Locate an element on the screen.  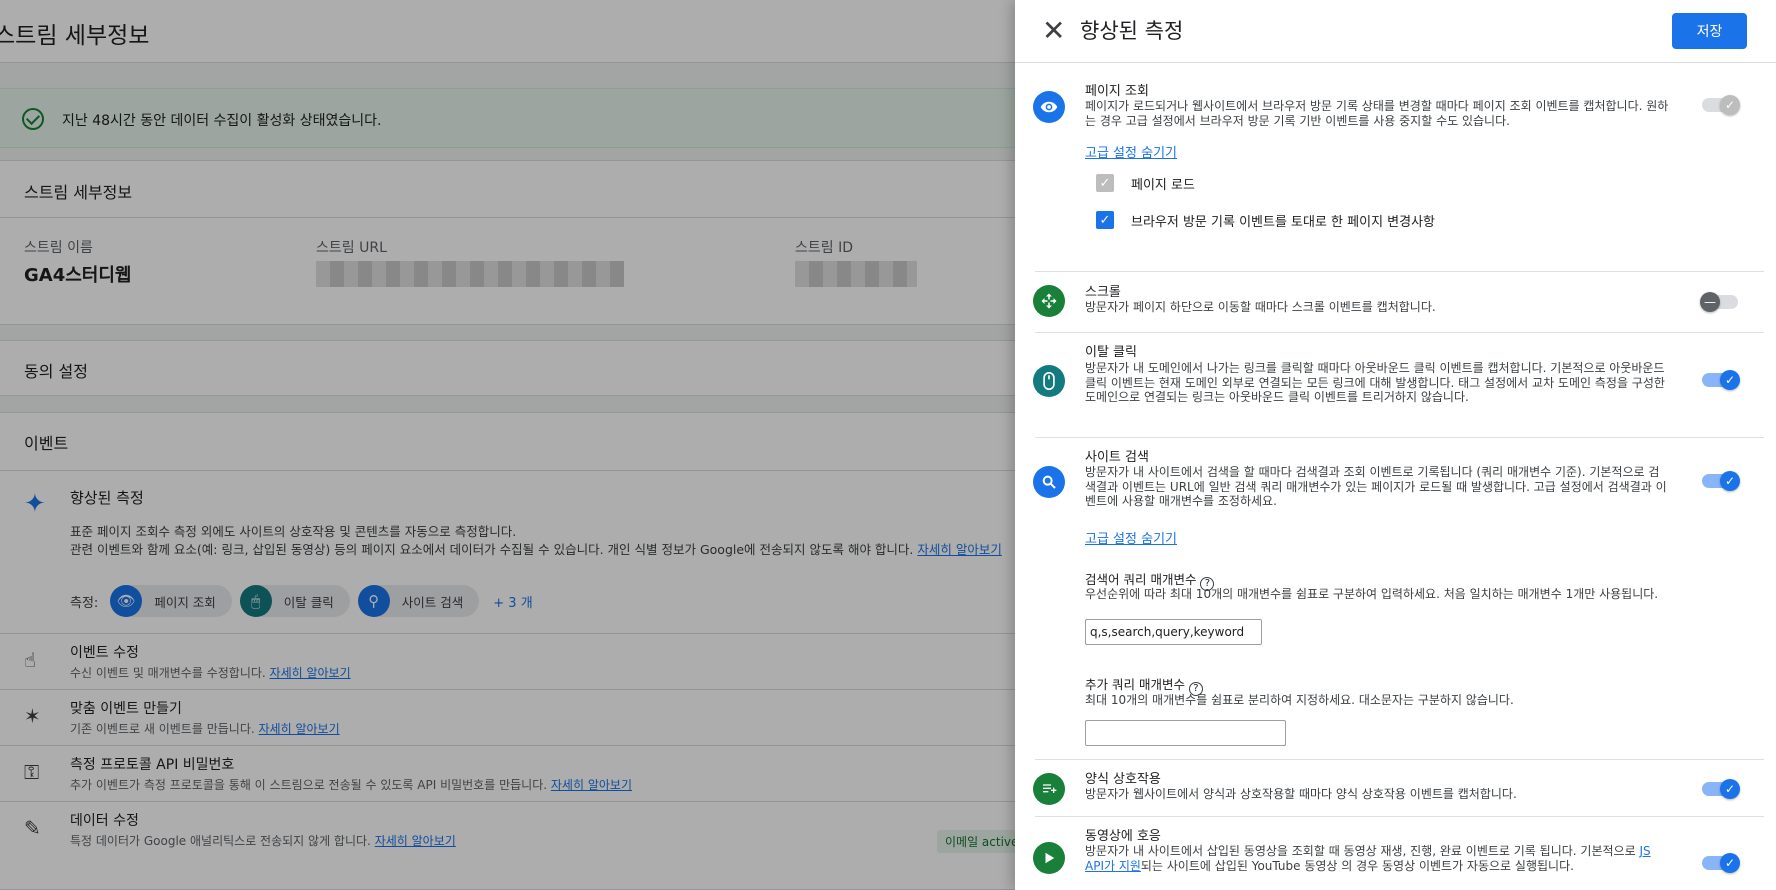
history-events-checkbox: ✓ is located at coordinates (1105, 220).